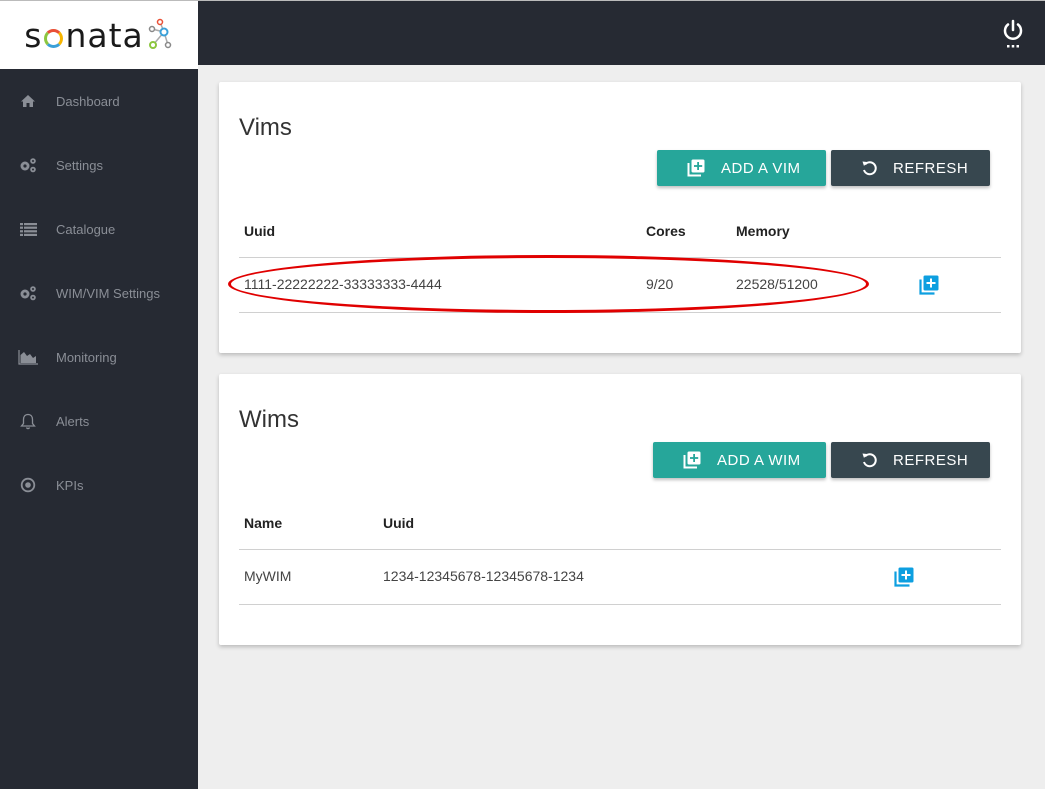  Describe the element at coordinates (28, 101) in the screenshot. I see `home-icon` at that location.